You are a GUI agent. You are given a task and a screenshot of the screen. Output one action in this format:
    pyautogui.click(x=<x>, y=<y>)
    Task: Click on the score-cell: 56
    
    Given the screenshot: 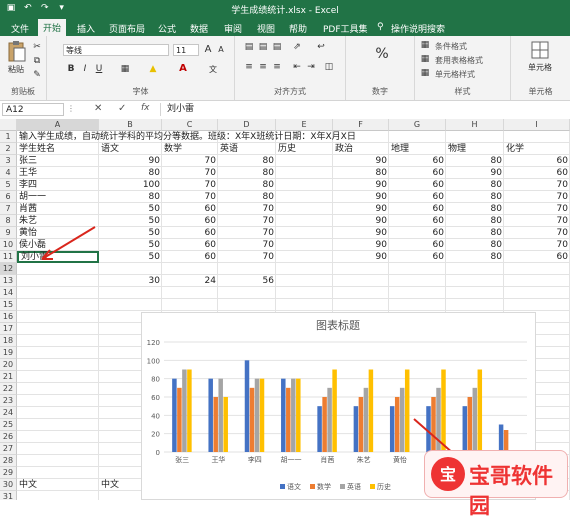 What is the action you would take?
    pyautogui.click(x=247, y=281)
    